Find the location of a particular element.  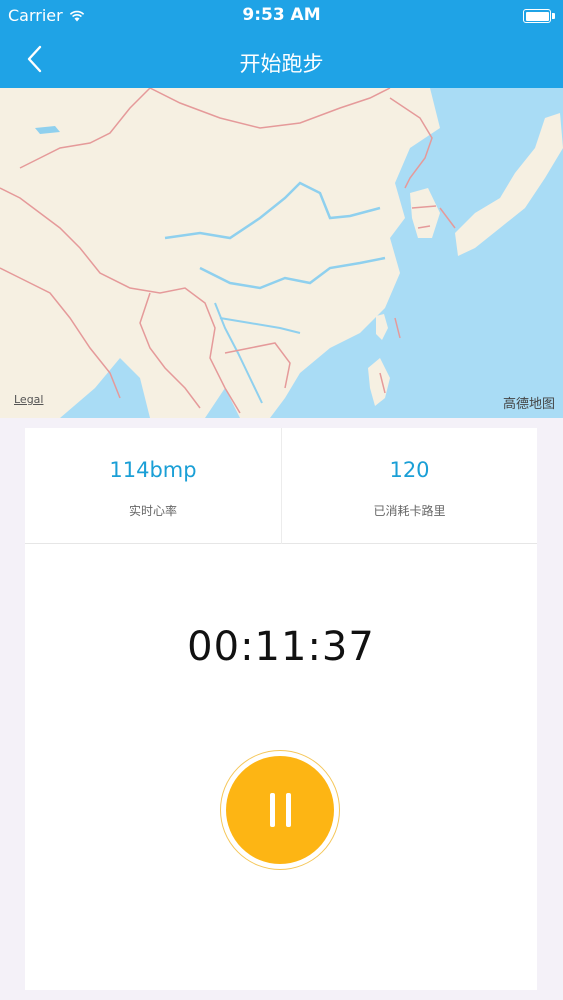

stats-row: 114bmp 实时心率 120 已消耗卡路里 is located at coordinates (281, 486).